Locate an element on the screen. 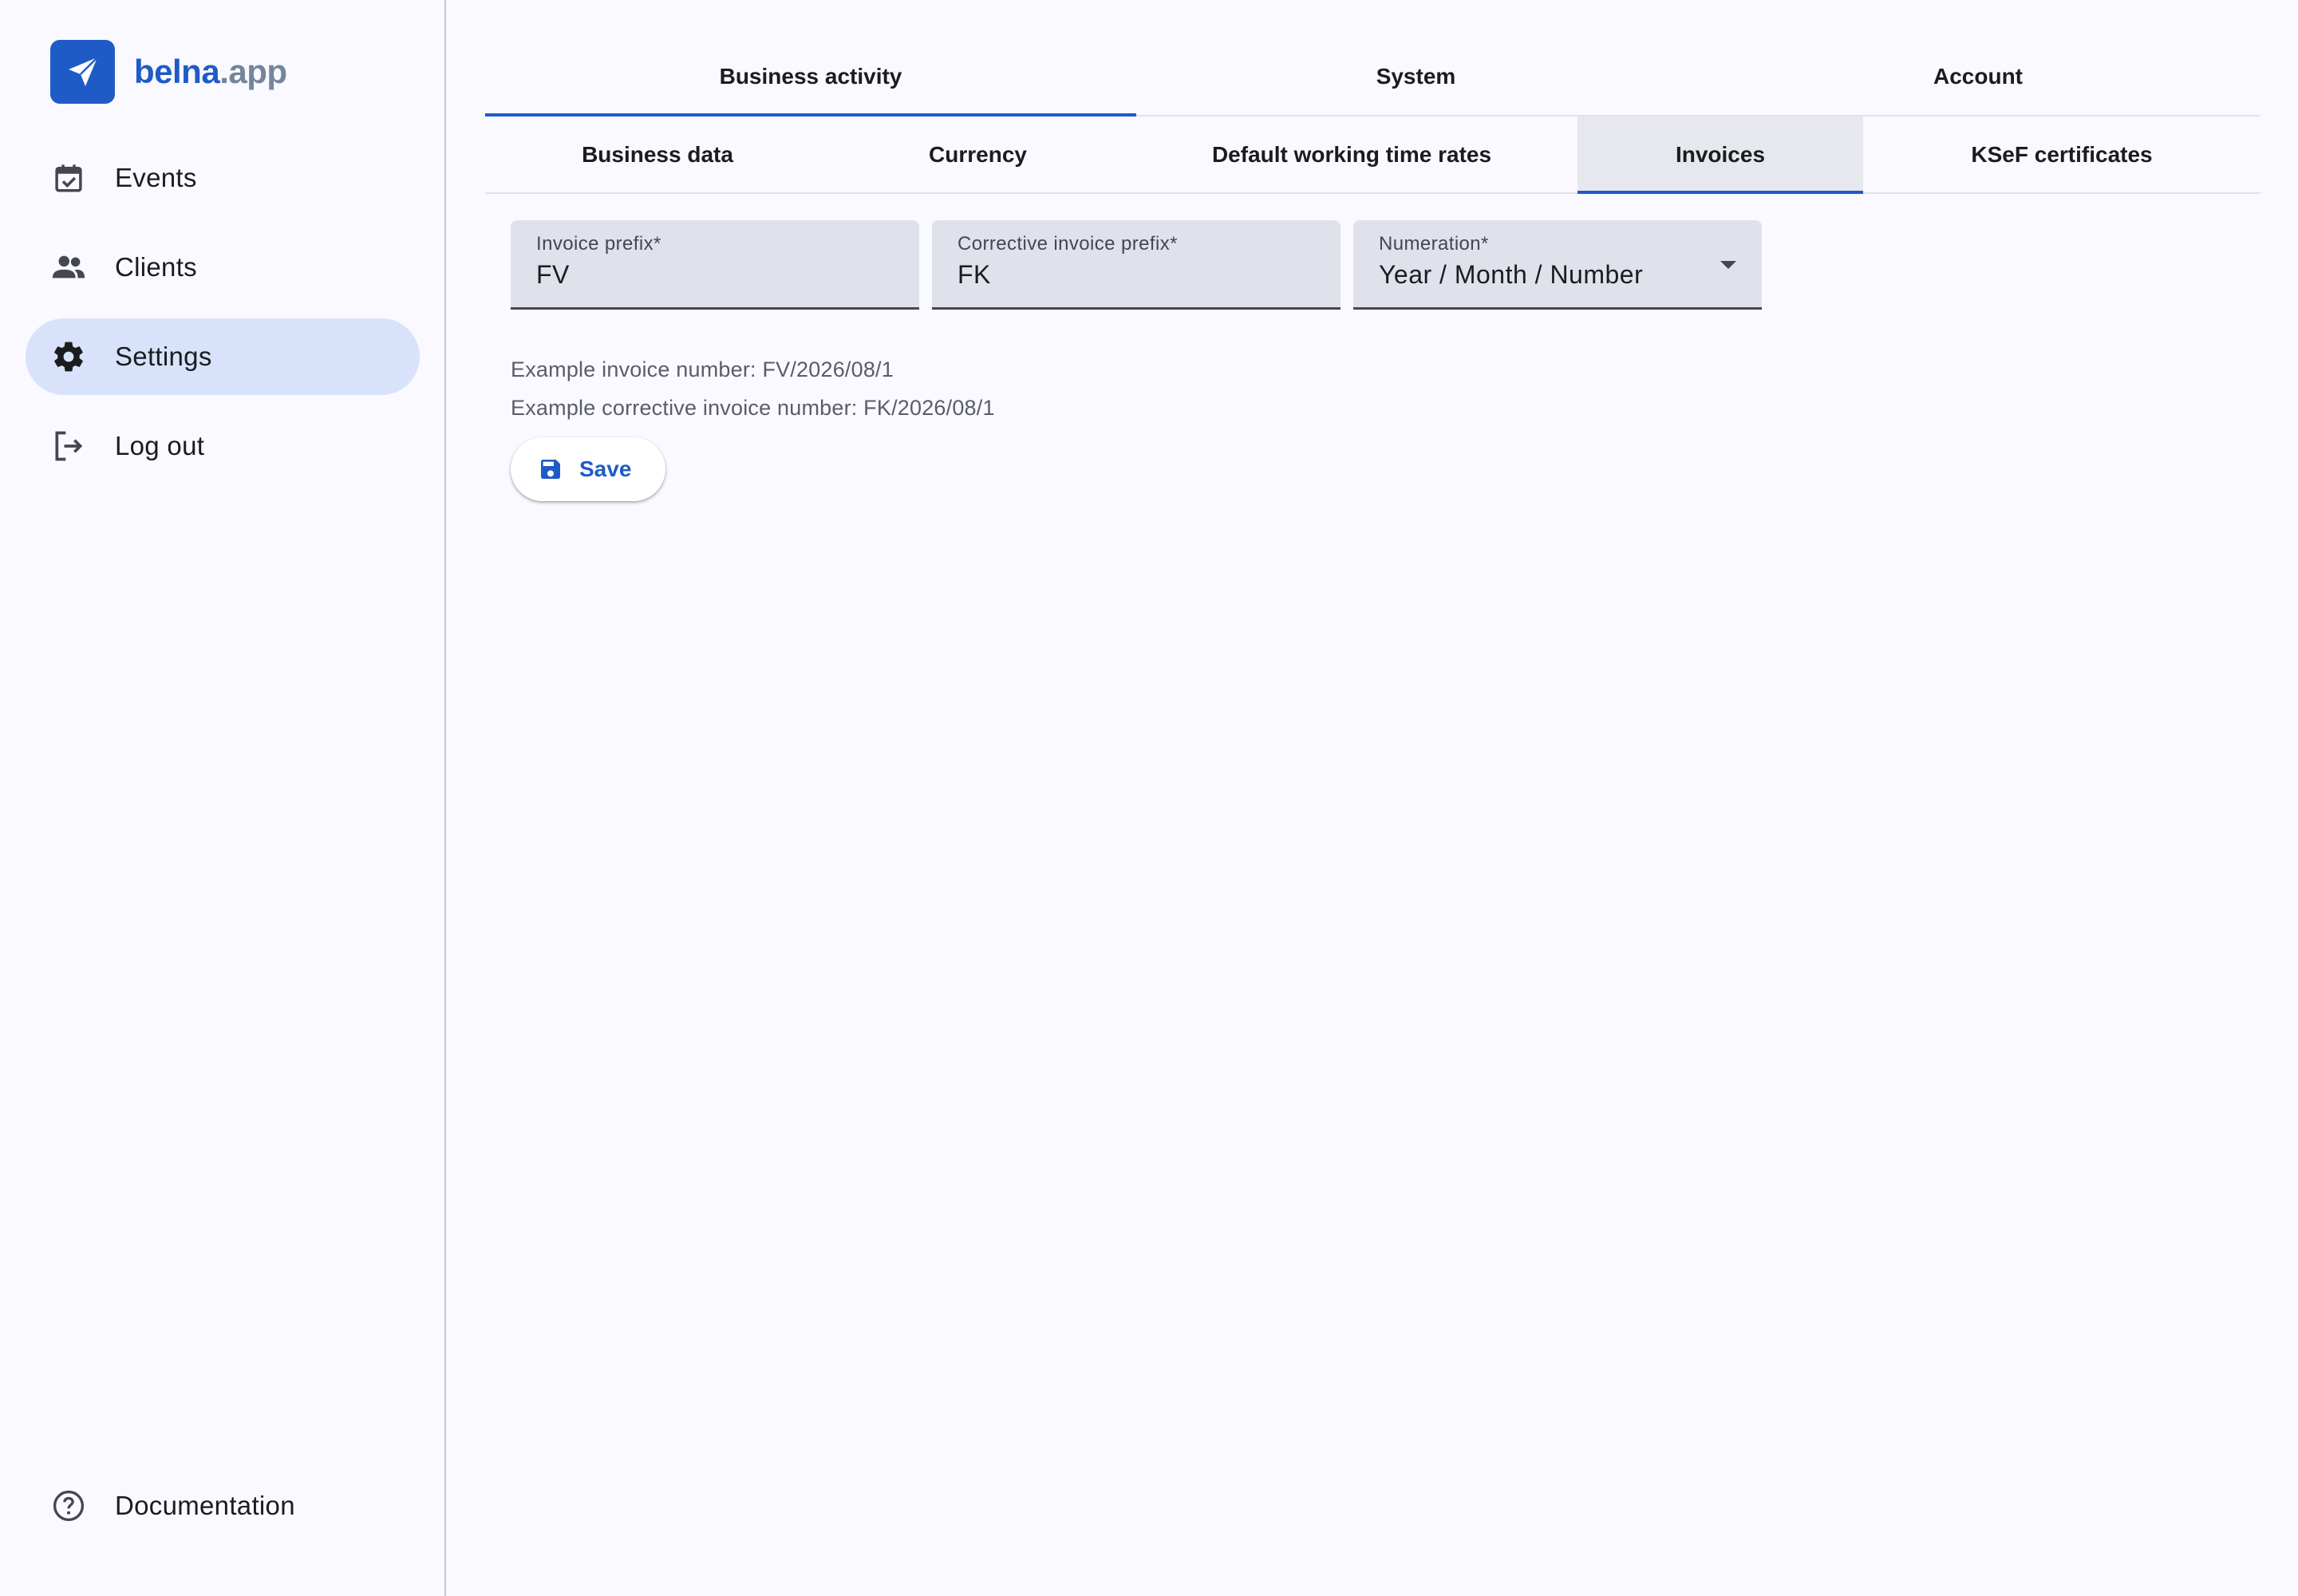  sidebar-item-logout: Log out is located at coordinates (223, 446).